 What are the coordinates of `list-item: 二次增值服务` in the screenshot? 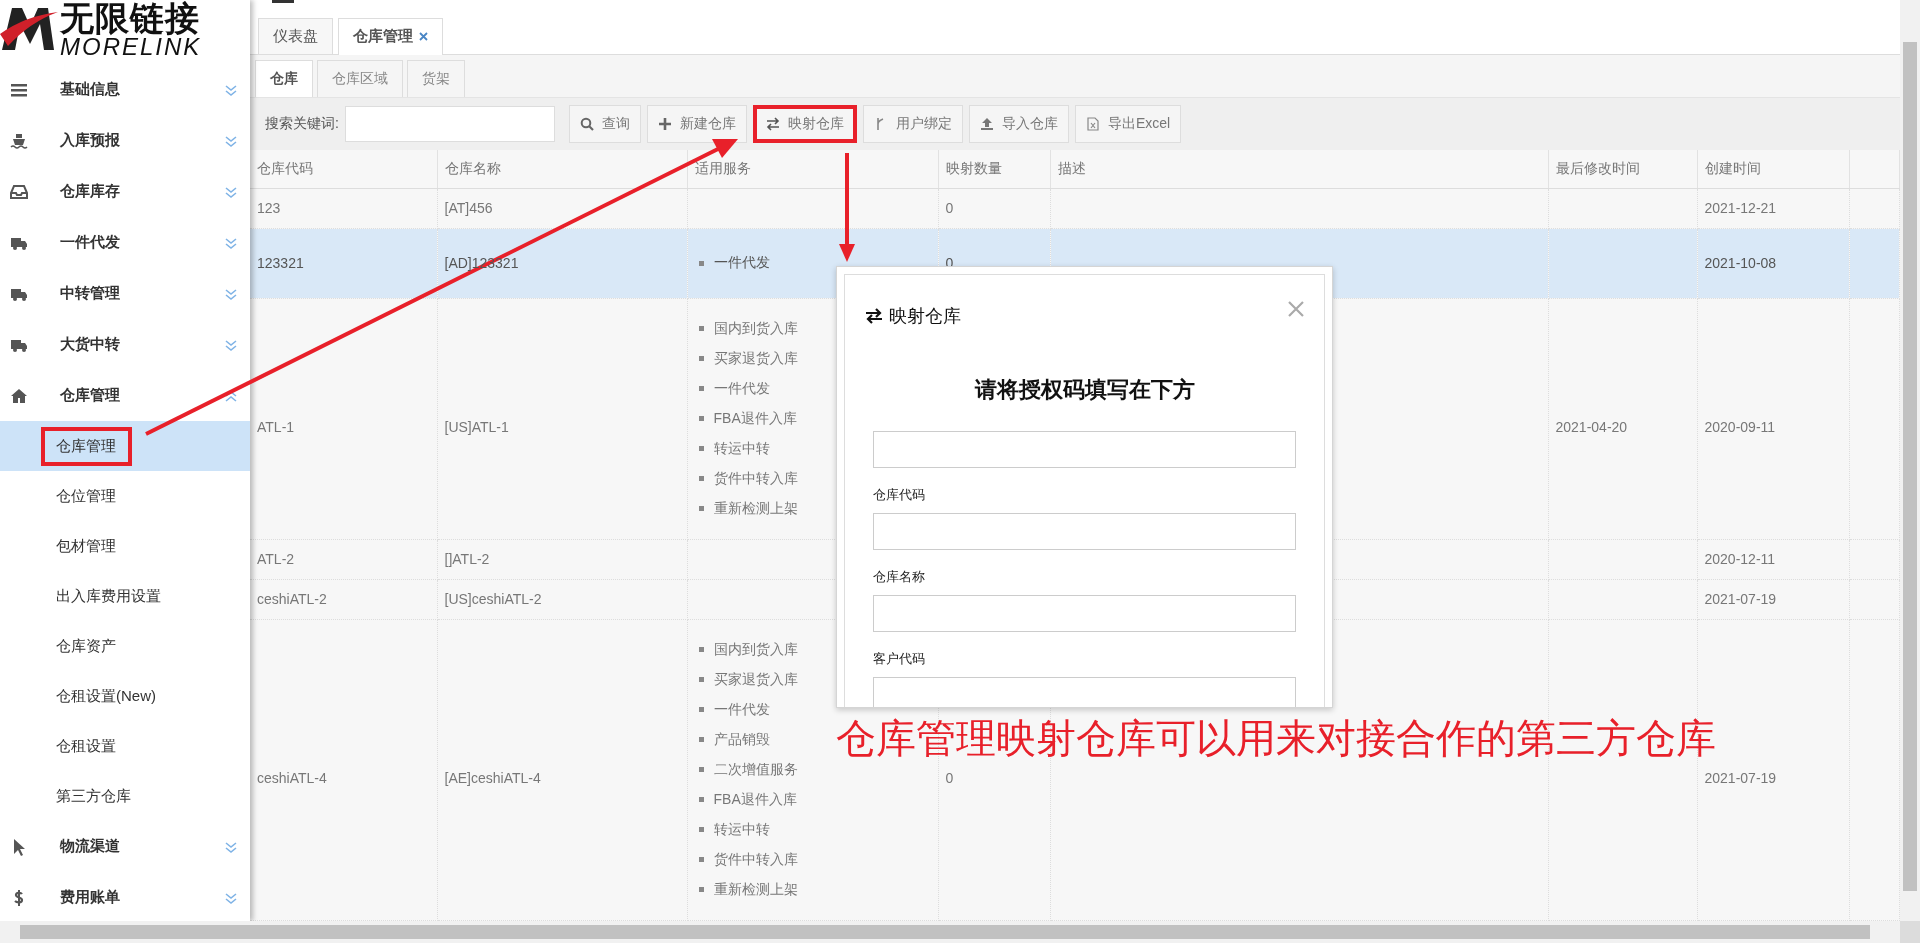 It's located at (755, 770).